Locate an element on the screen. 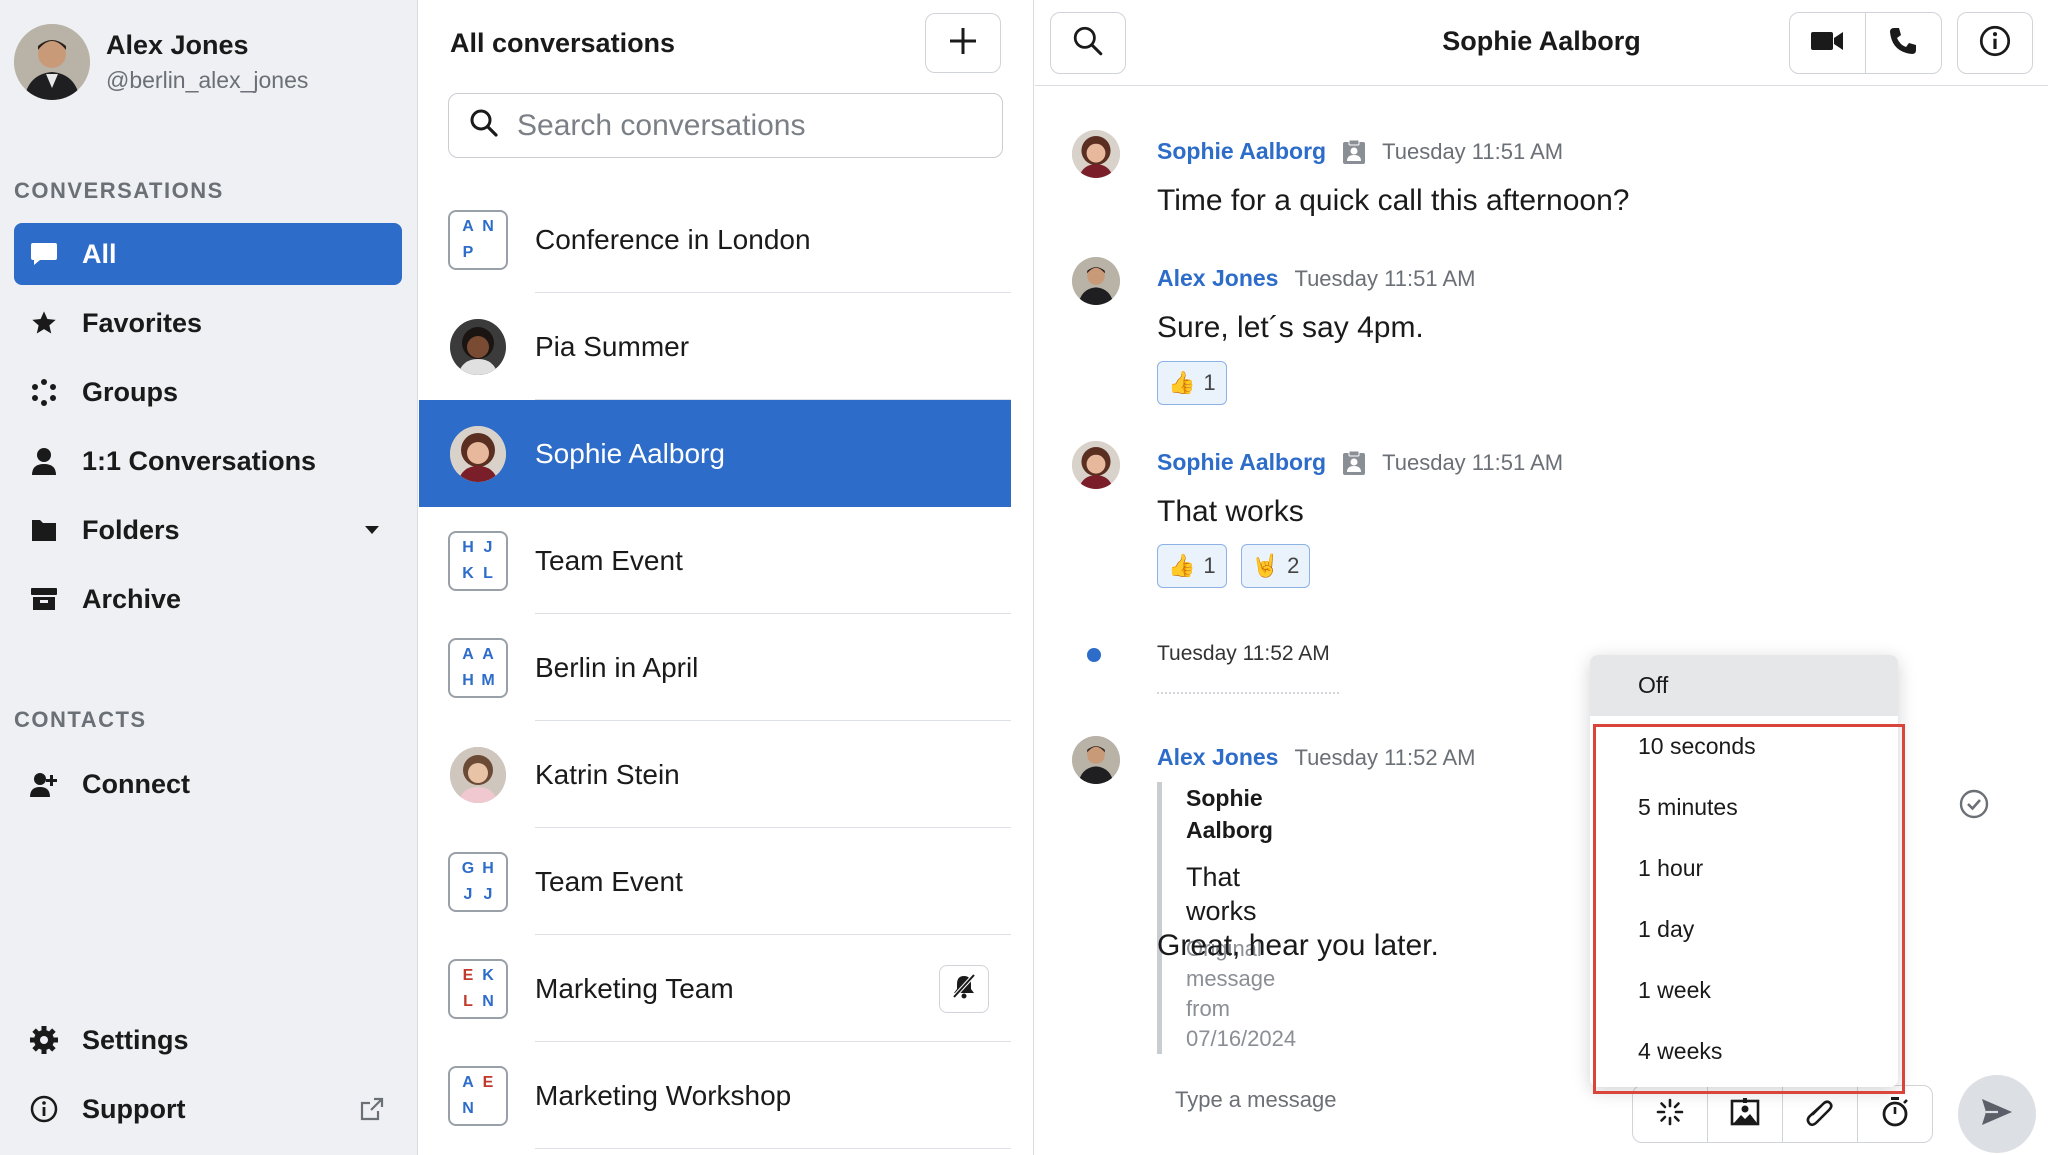 The width and height of the screenshot is (2048, 1155). caret-down-icon is located at coordinates (372, 530).